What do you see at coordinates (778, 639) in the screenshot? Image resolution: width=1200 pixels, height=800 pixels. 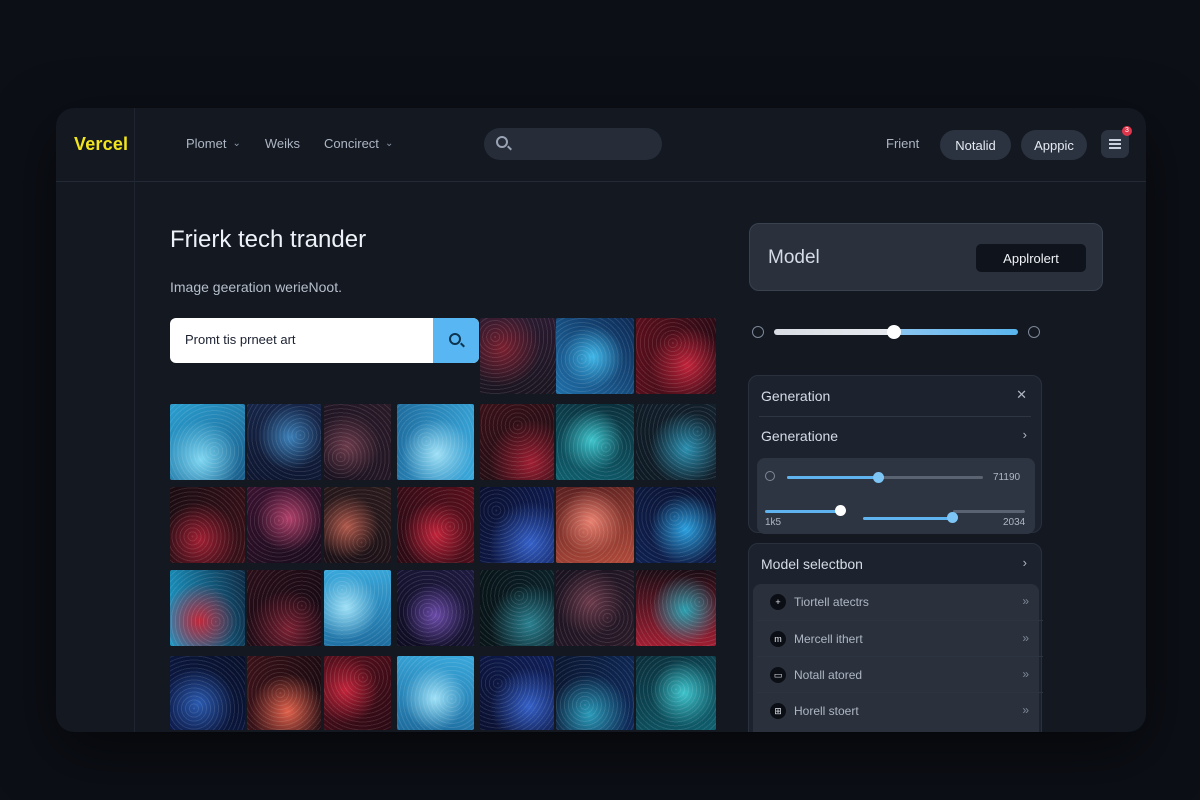 I see `m-icon: m` at bounding box center [778, 639].